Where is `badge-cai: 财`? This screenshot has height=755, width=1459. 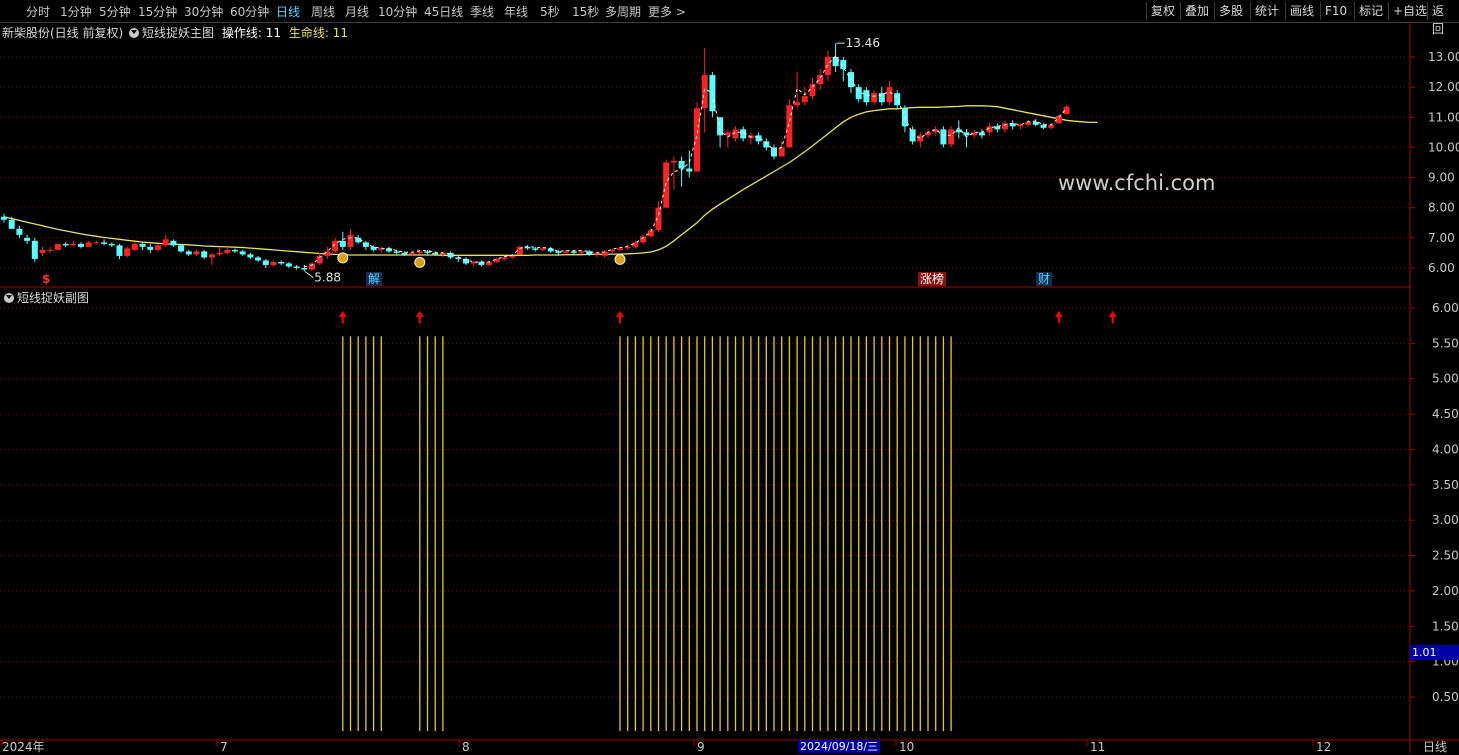 badge-cai: 财 is located at coordinates (1044, 279).